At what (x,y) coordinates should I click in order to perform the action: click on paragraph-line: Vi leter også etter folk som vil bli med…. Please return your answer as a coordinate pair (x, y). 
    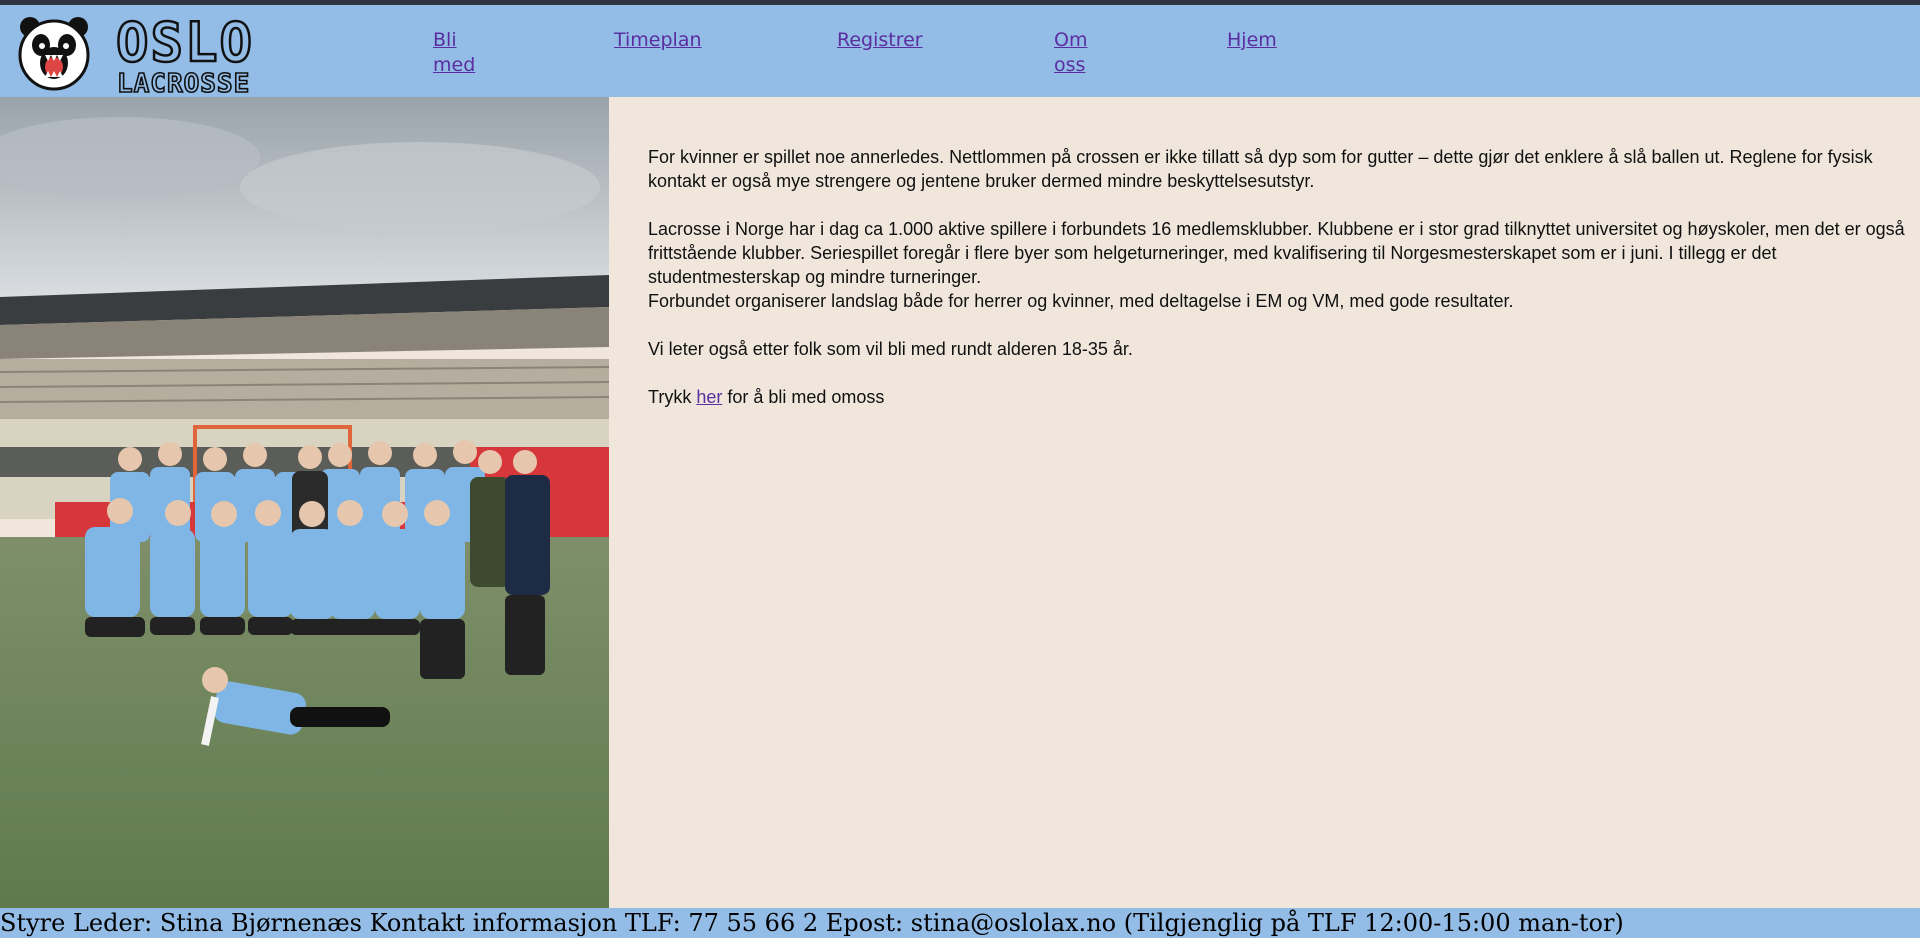
    Looking at the image, I should click on (890, 349).